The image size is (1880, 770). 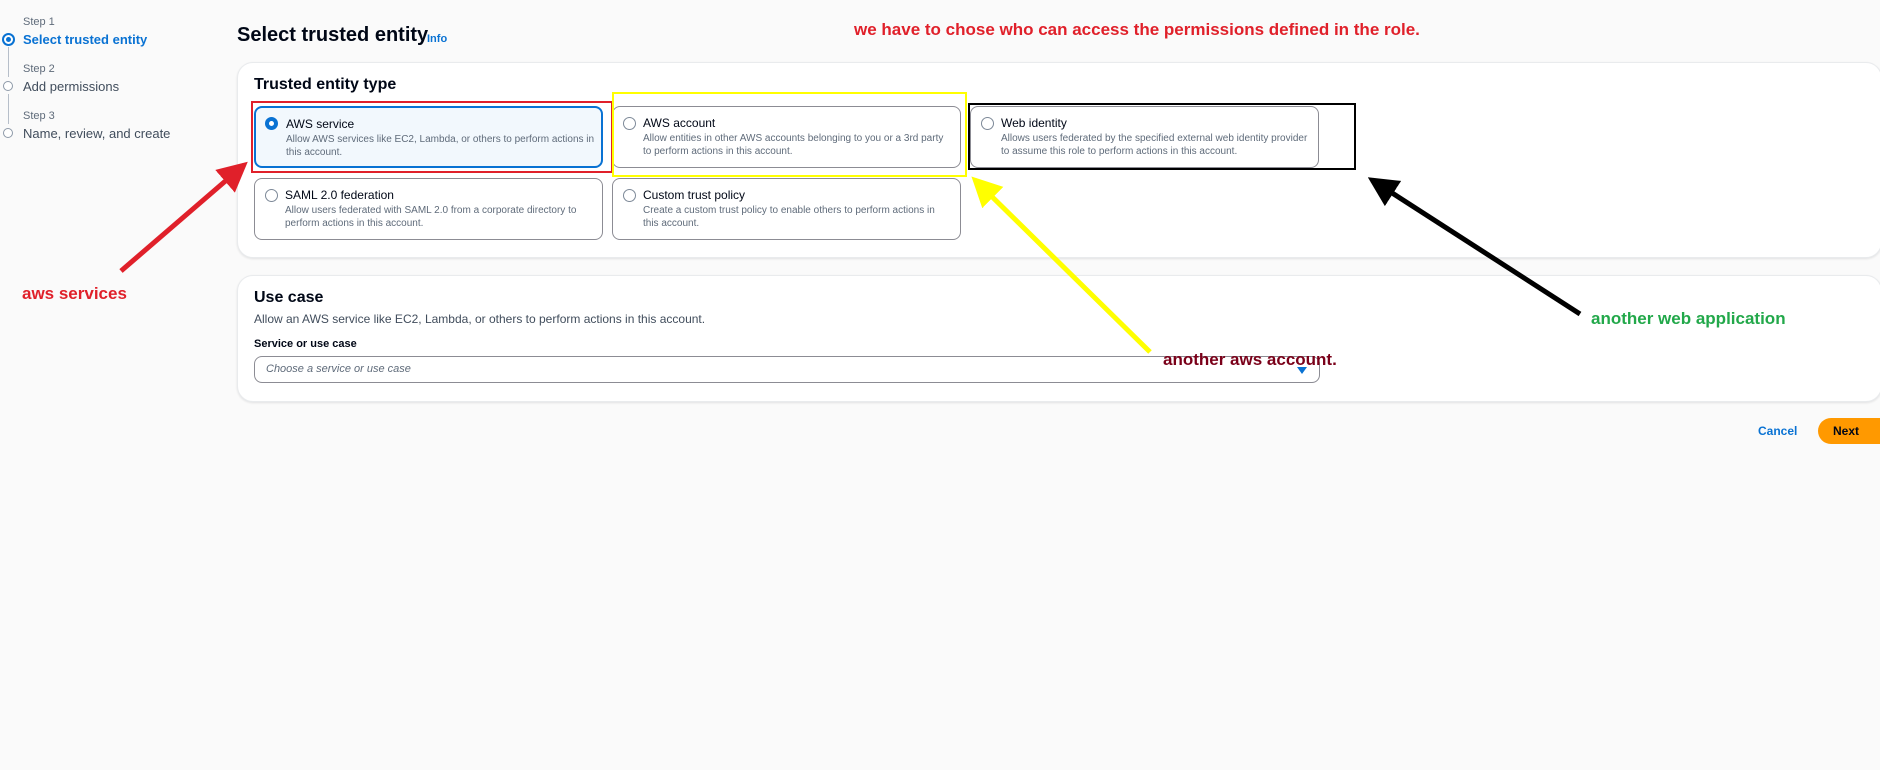 What do you see at coordinates (1474, 247) in the screenshot?
I see `arrow-black` at bounding box center [1474, 247].